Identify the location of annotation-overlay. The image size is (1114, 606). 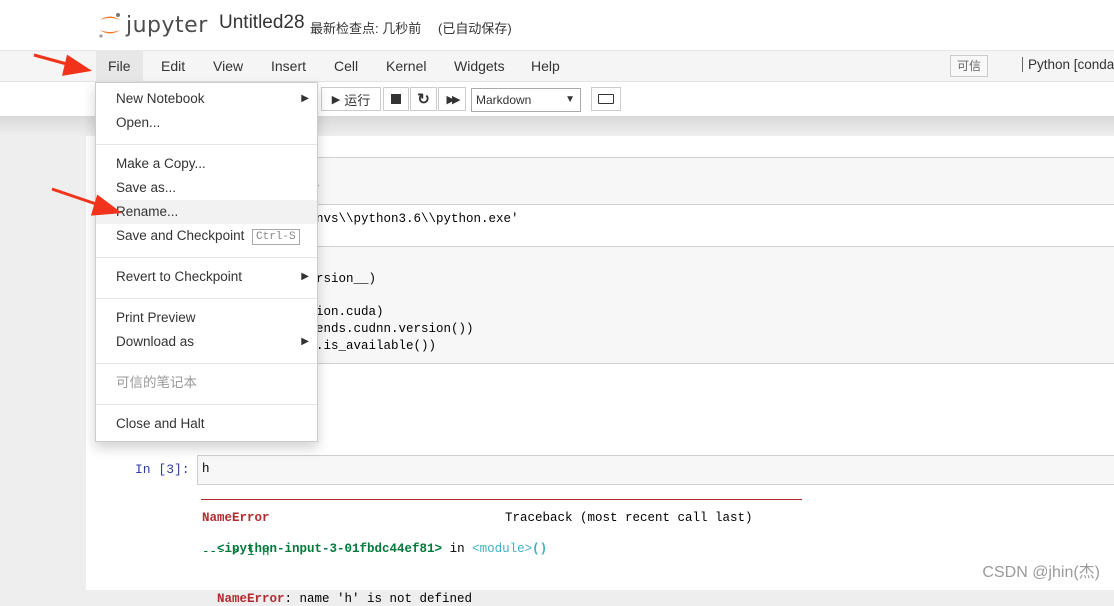
(78, 134).